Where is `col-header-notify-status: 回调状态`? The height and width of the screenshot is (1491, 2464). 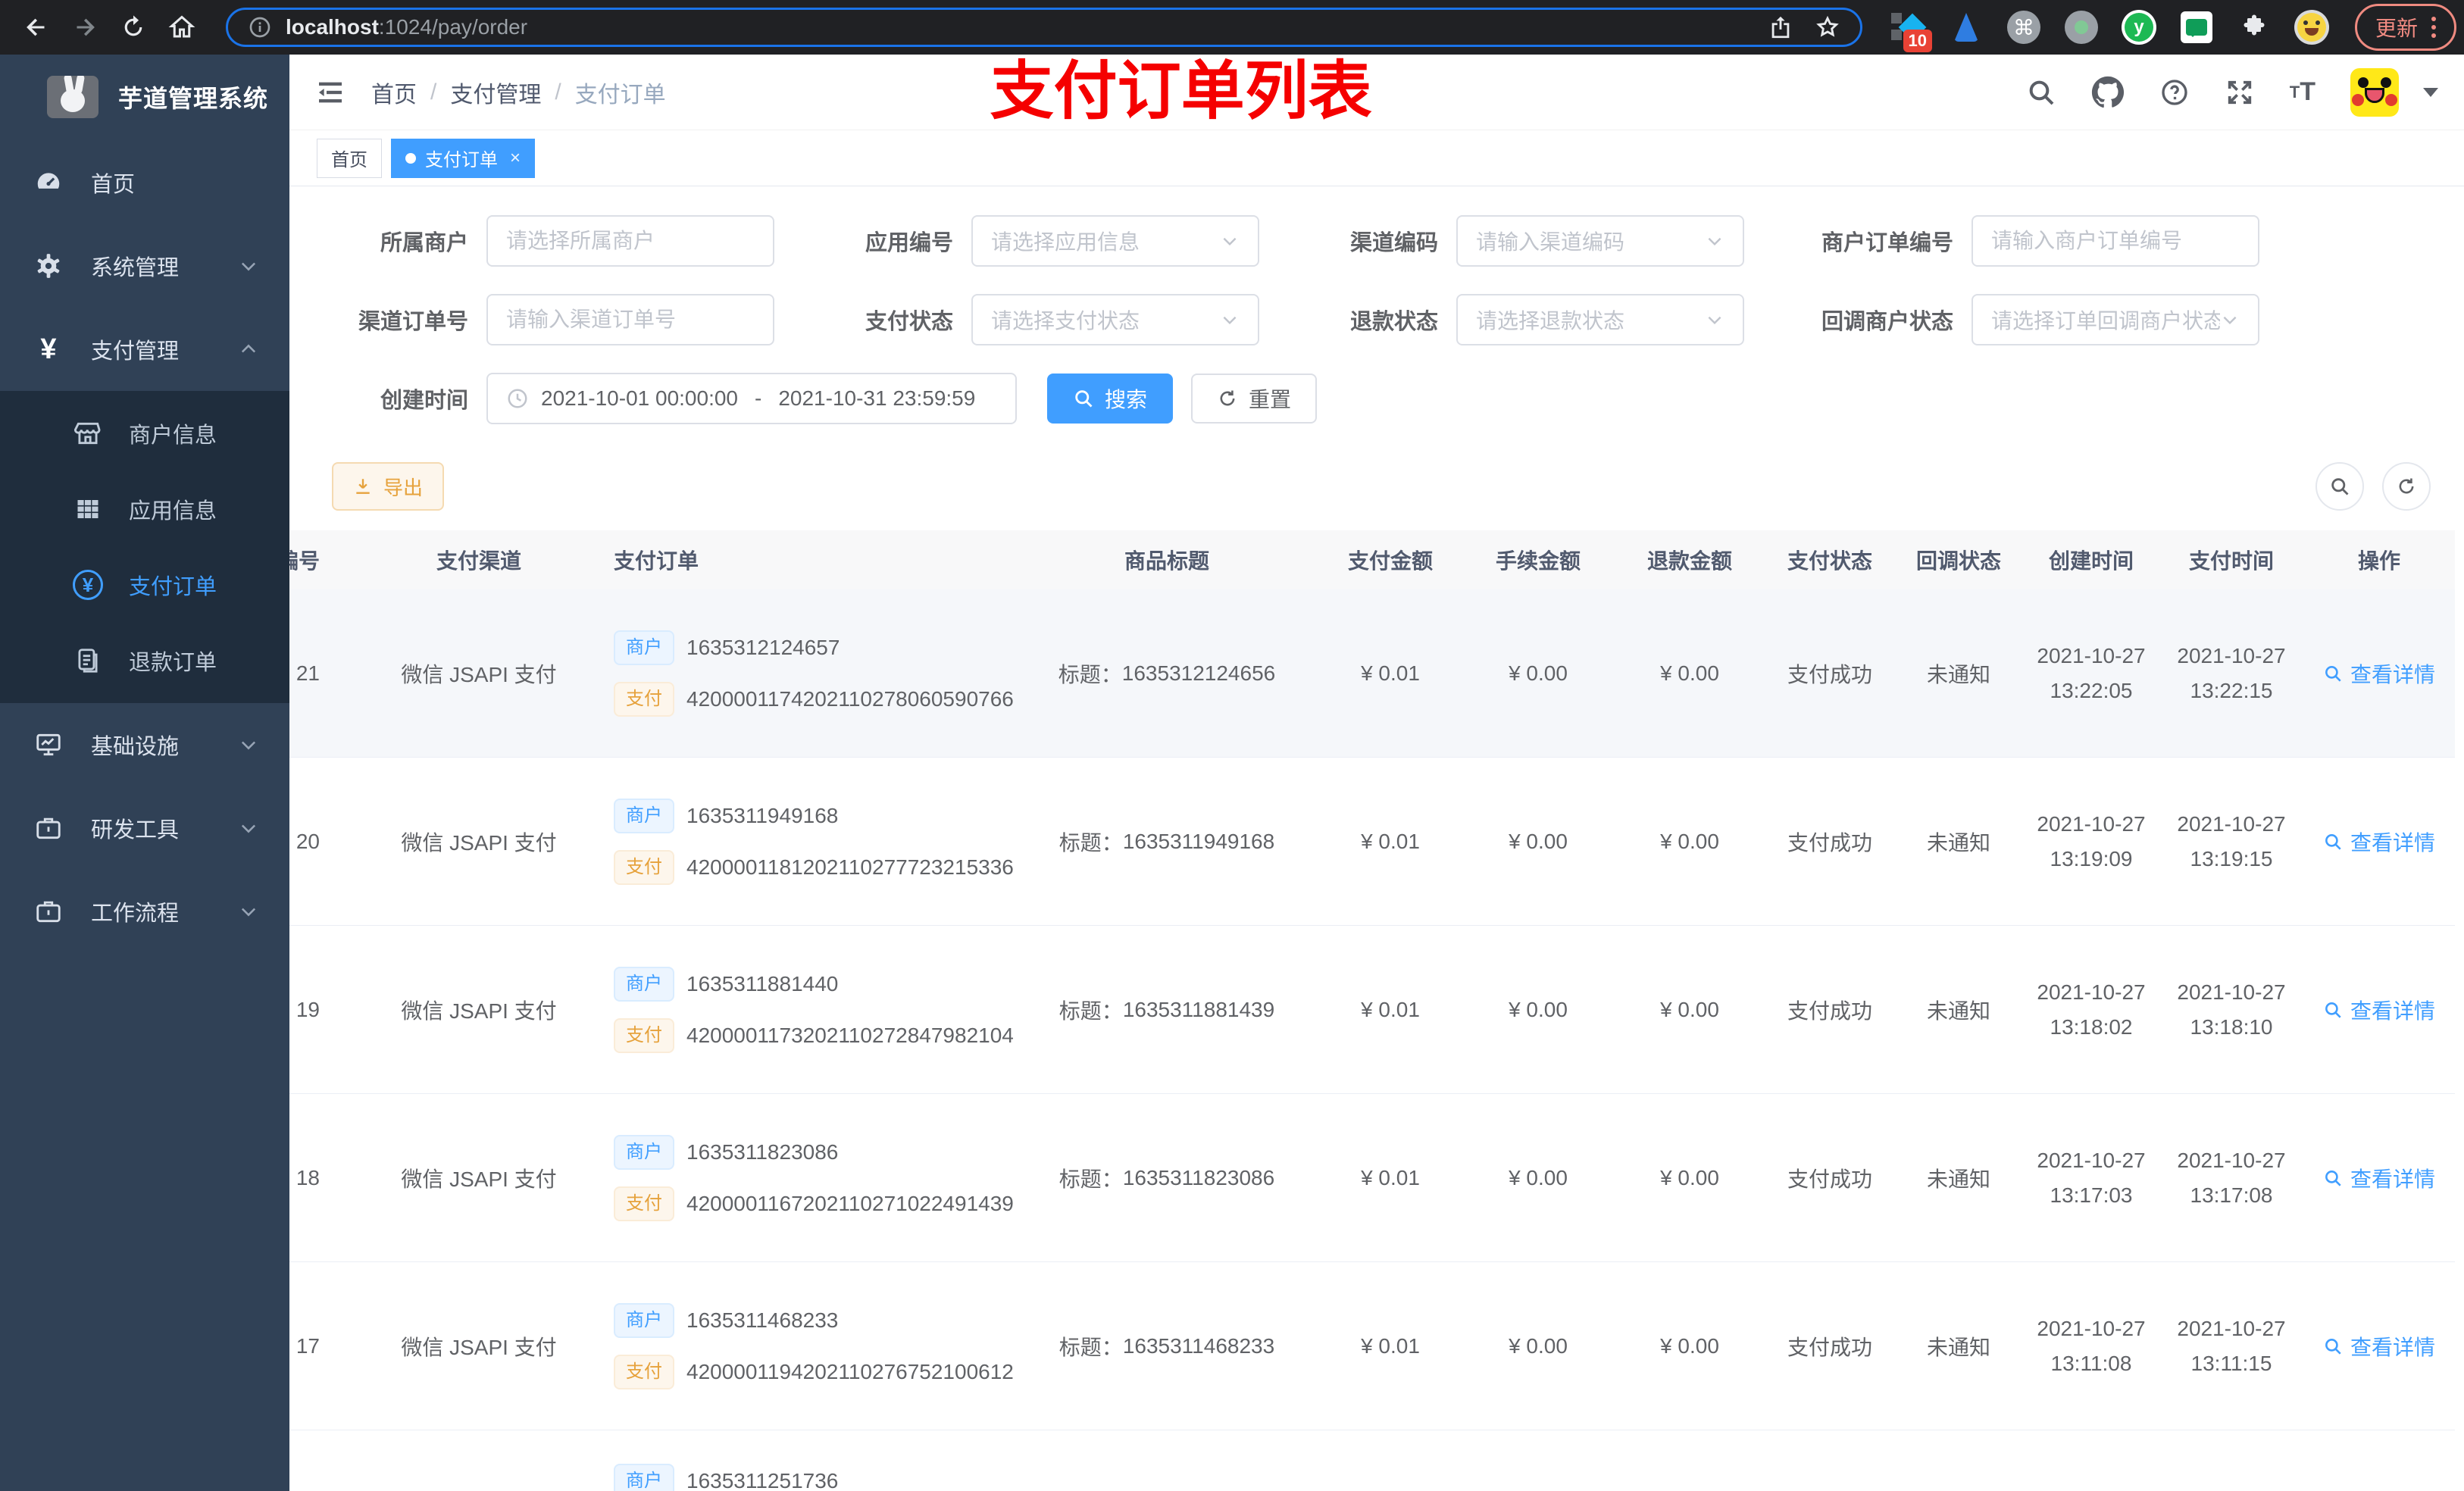 col-header-notify-status: 回调状态 is located at coordinates (1958, 561).